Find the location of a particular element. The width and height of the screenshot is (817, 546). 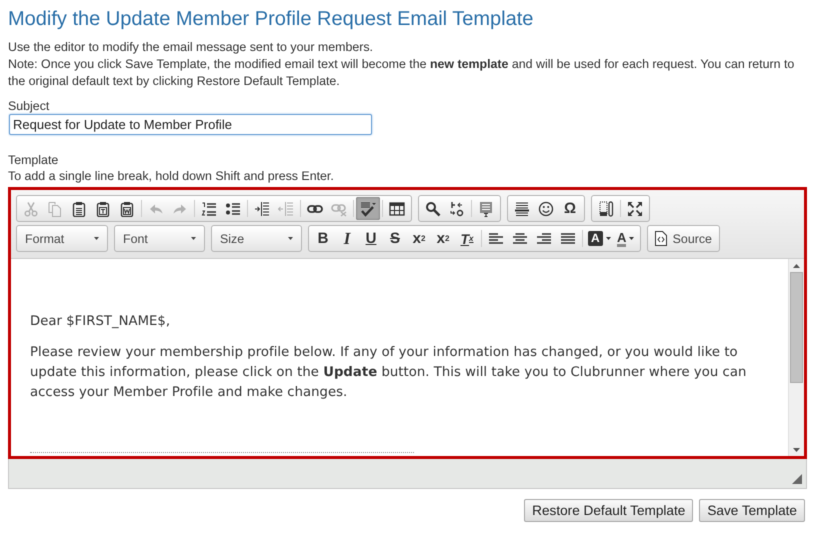

note-text: Note: Once you click Save Template, the modified email text will become the new template and will be used for each request. You can return to the original default text by clicking Restore Default Template. is located at coordinates (402, 73).